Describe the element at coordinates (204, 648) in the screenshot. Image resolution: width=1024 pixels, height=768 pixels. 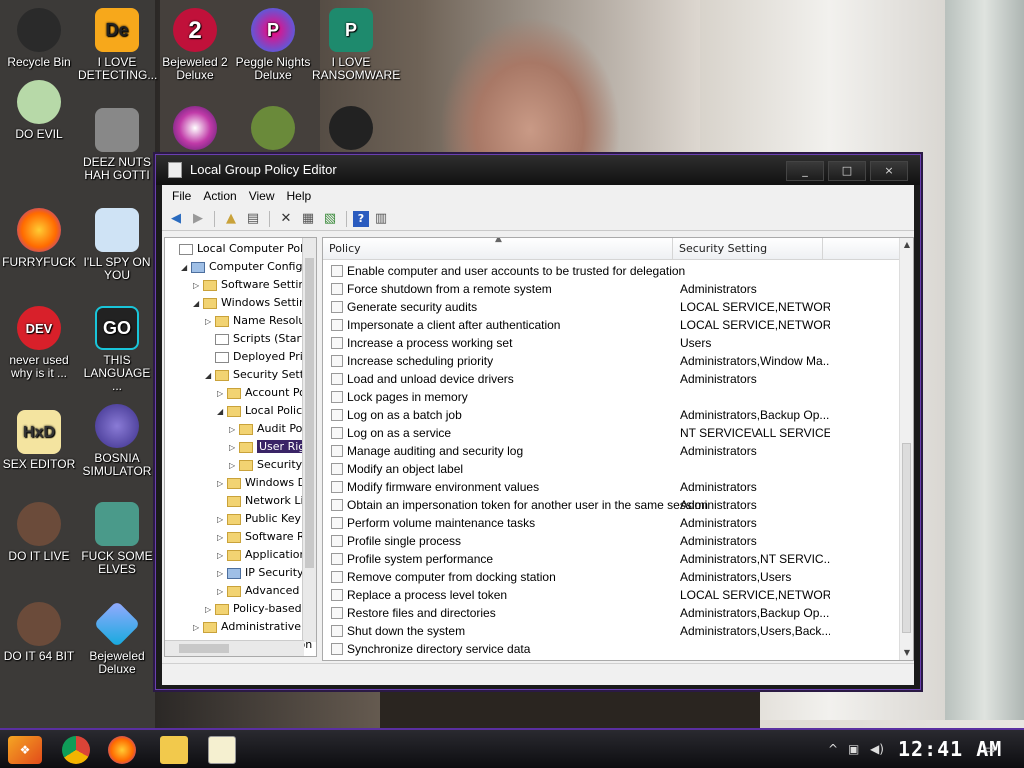
I see `tree-hscroll-thumb` at that location.